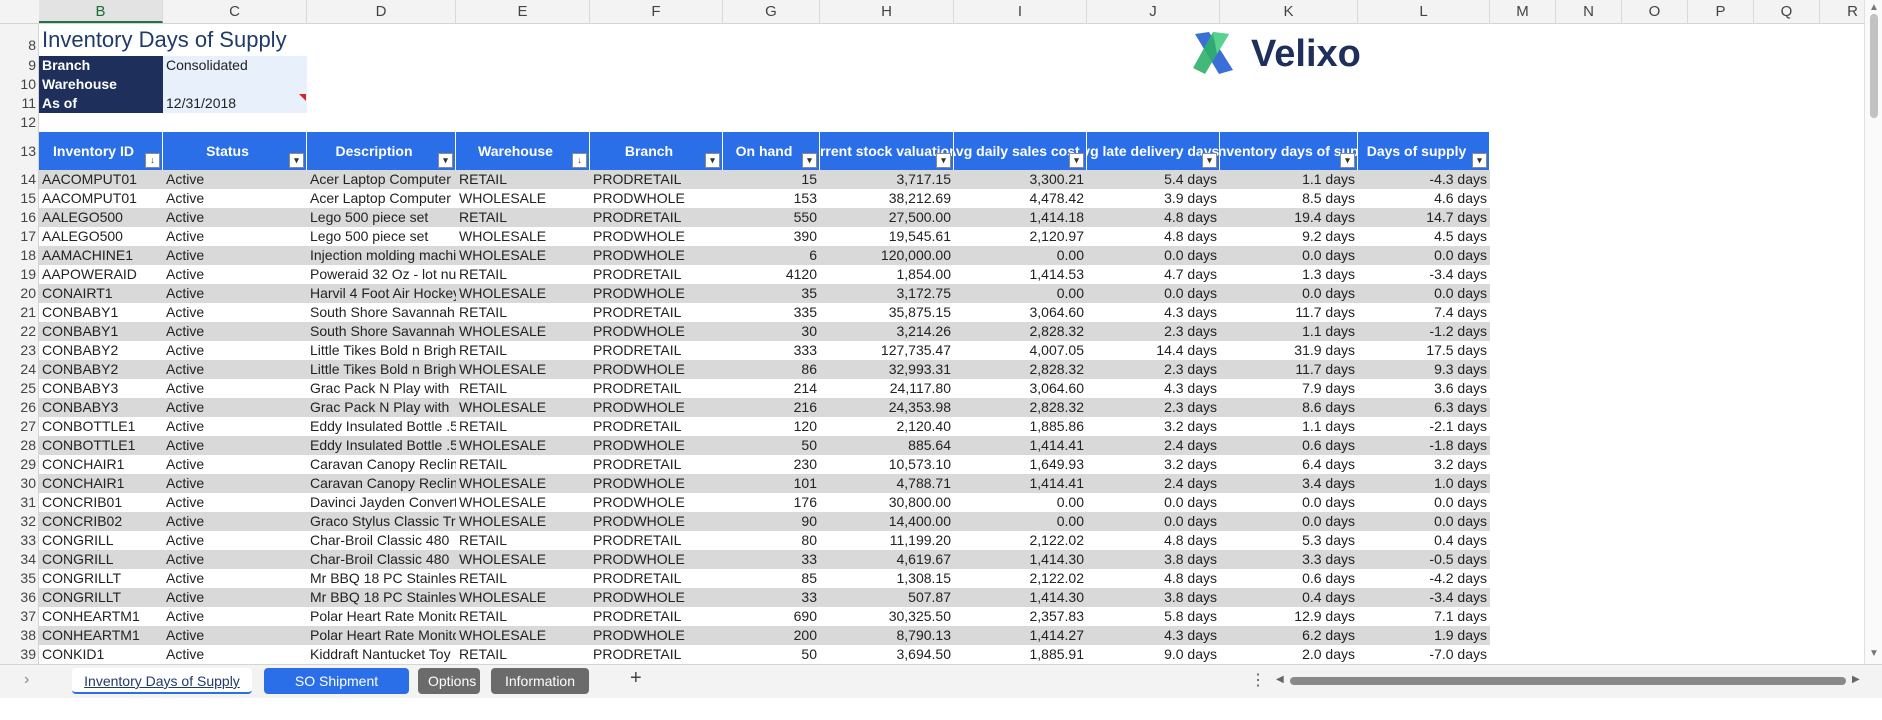 This screenshot has width=1882, height=720. Describe the element at coordinates (101, 559) in the screenshot. I see `table-row-id: CONGRILL` at that location.